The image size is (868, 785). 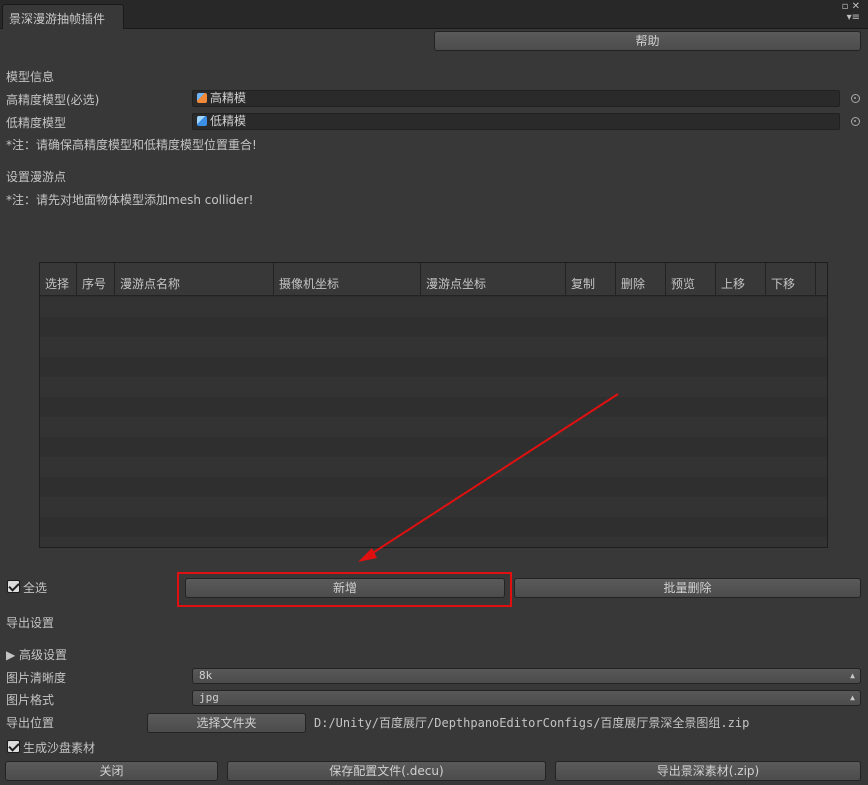 I want to click on low-model-field: 低精模, so click(x=516, y=121).